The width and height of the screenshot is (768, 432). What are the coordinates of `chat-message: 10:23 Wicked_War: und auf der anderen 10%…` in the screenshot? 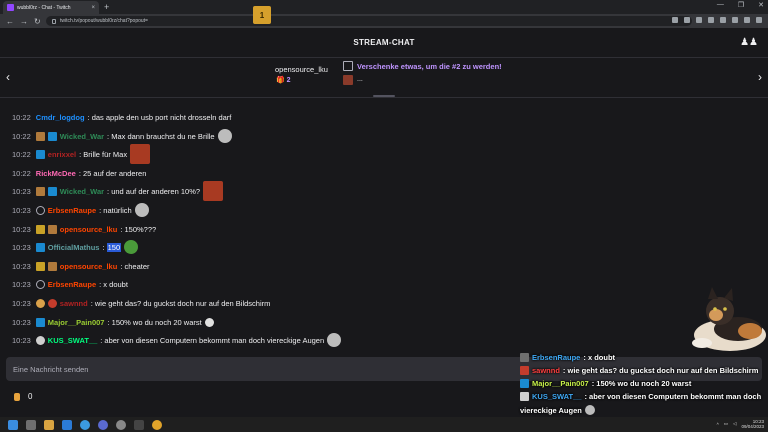 It's located at (118, 191).